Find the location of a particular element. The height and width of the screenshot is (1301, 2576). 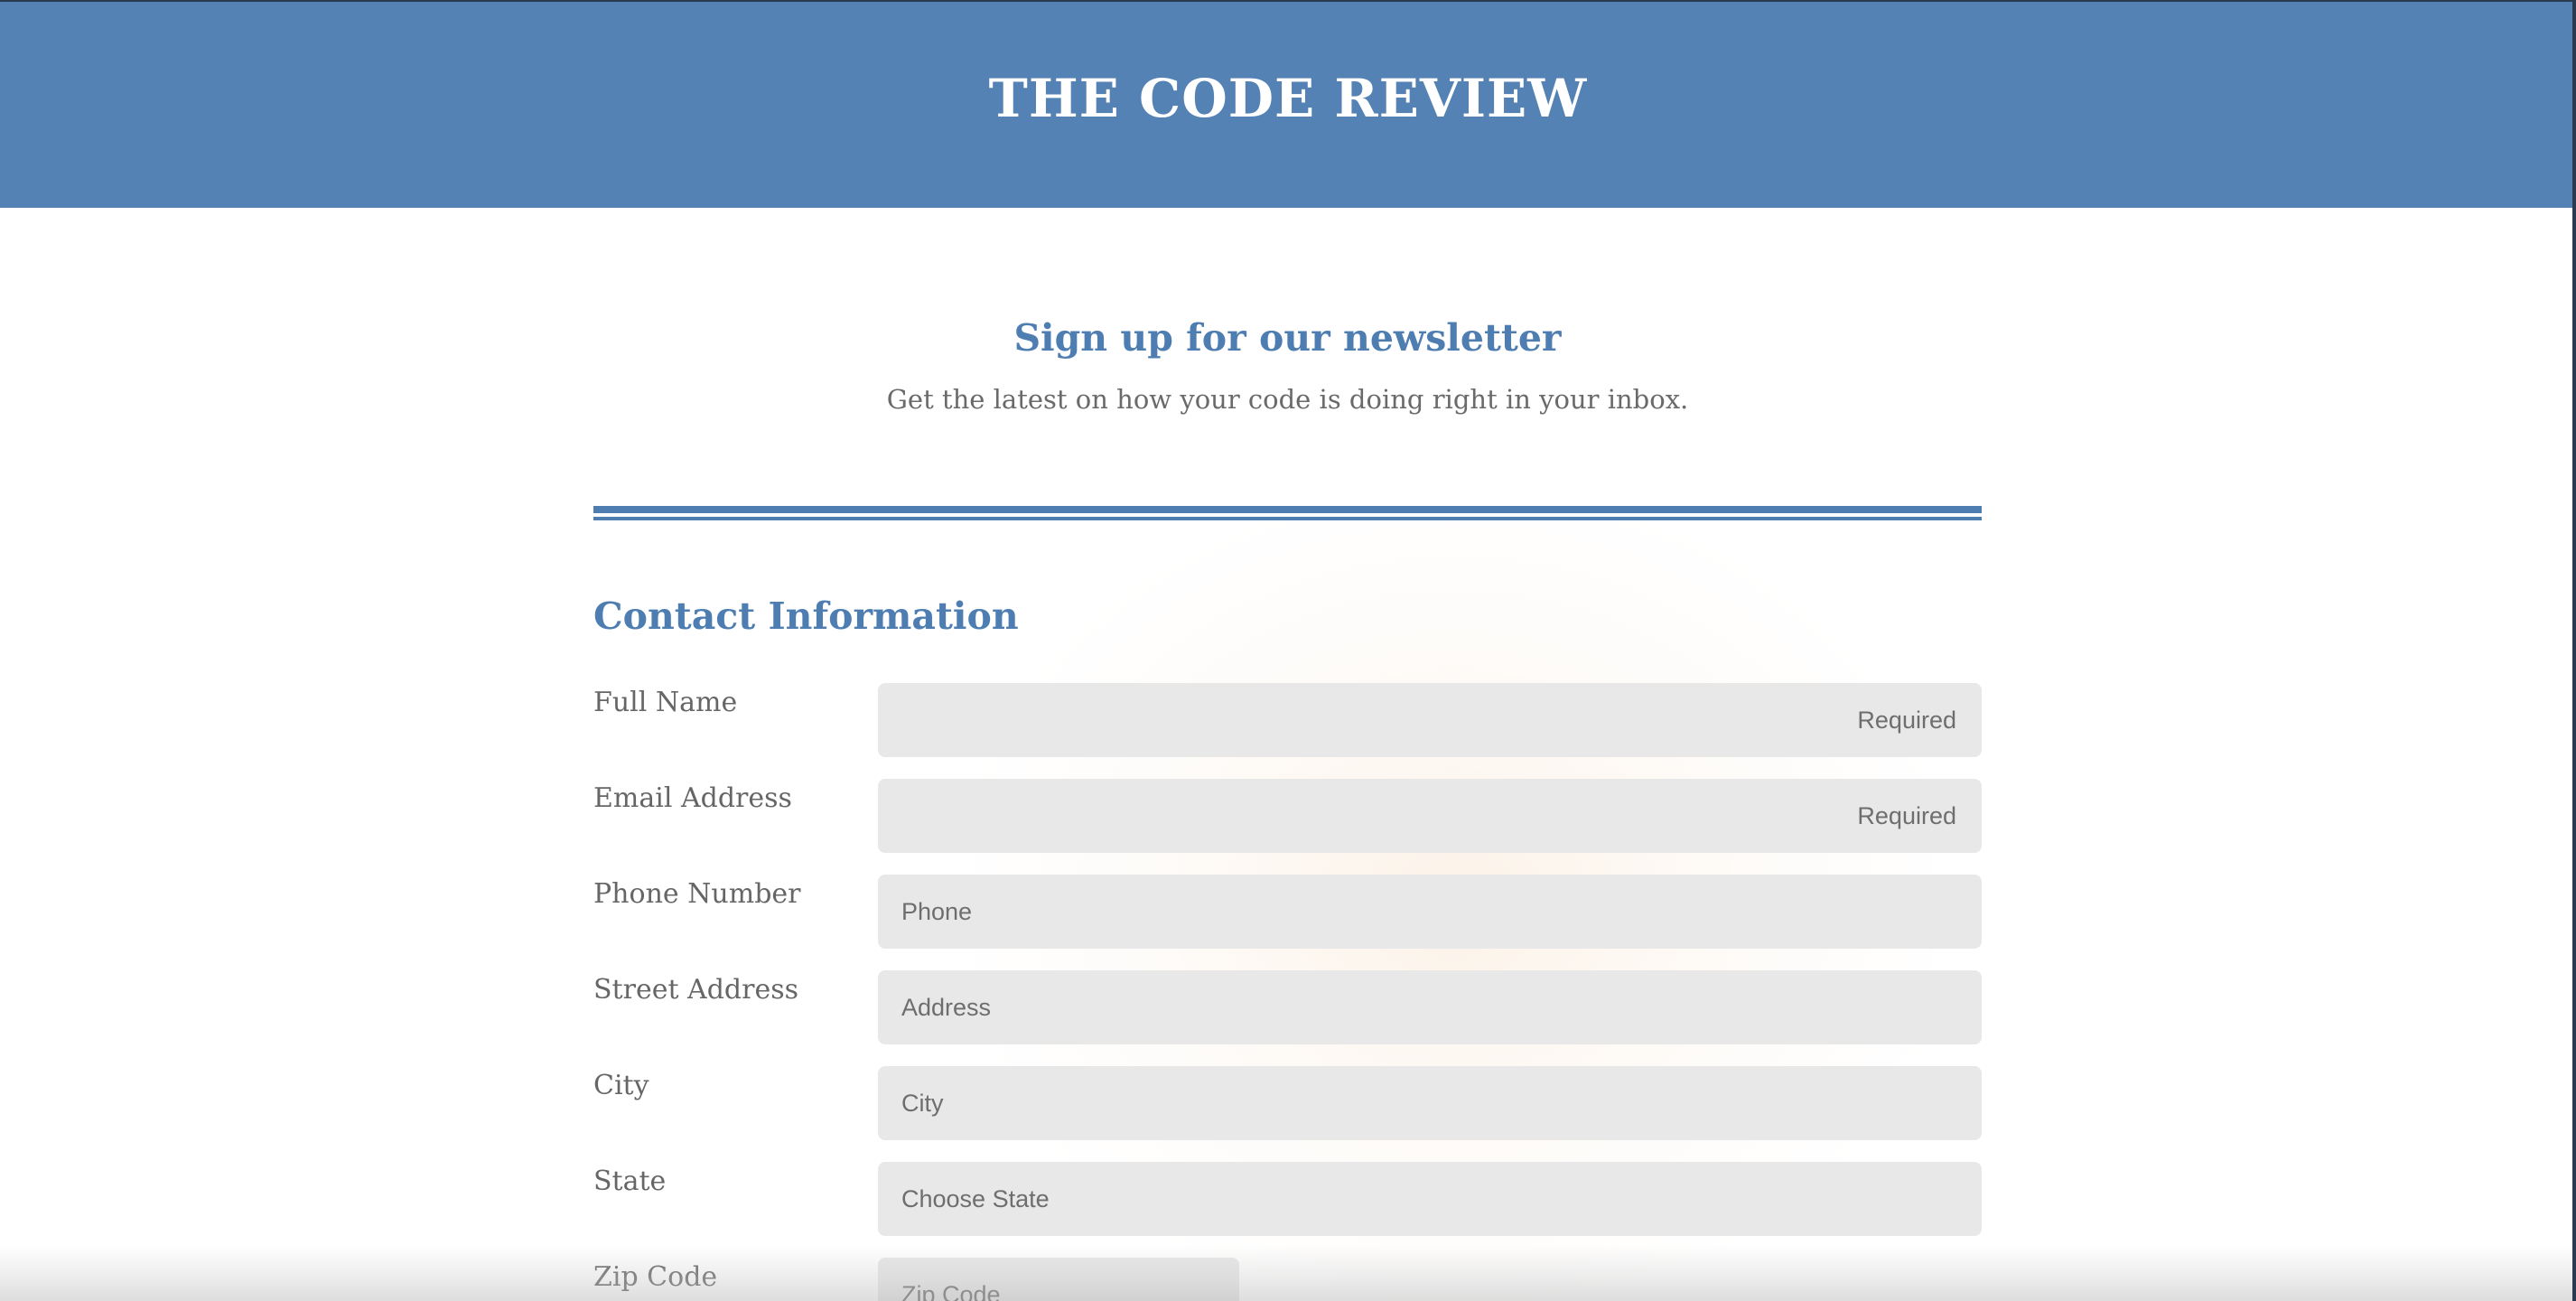

phone-input is located at coordinates (1430, 912).